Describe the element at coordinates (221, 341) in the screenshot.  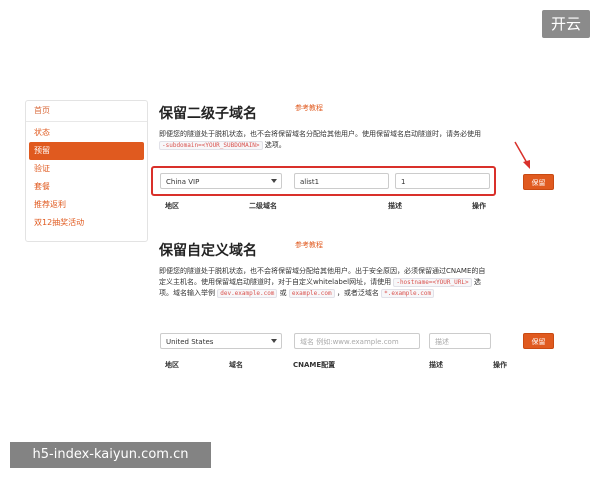
I see `custom-region-select: United States` at that location.